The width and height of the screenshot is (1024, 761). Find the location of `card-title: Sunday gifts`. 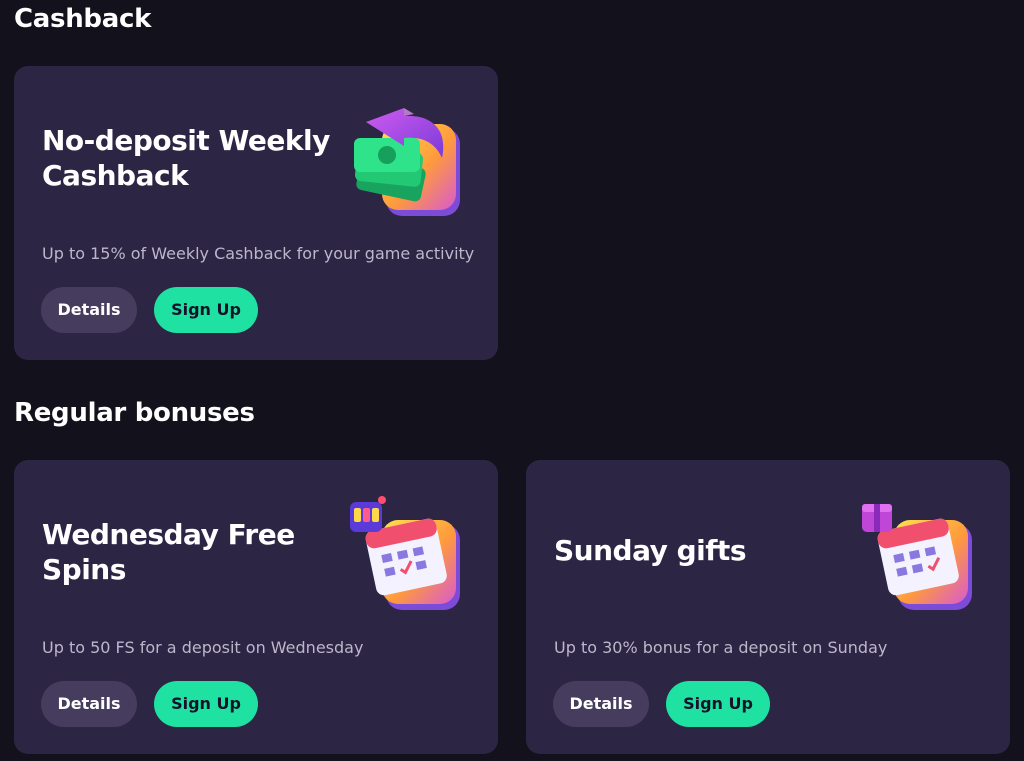

card-title: Sunday gifts is located at coordinates (650, 550).